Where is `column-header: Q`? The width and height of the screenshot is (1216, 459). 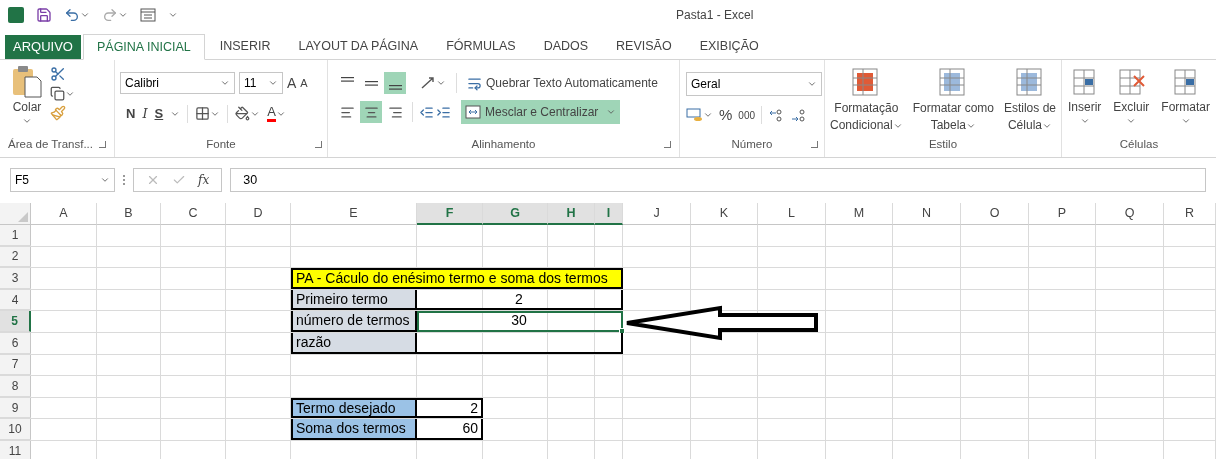
column-header: Q is located at coordinates (1130, 214).